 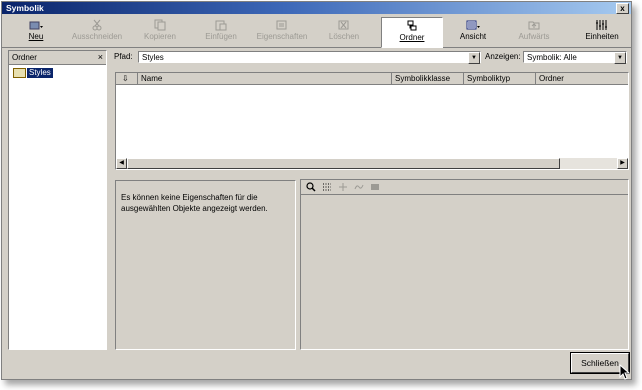 I want to click on folder-toggle-button: Ordner, so click(x=412, y=32).